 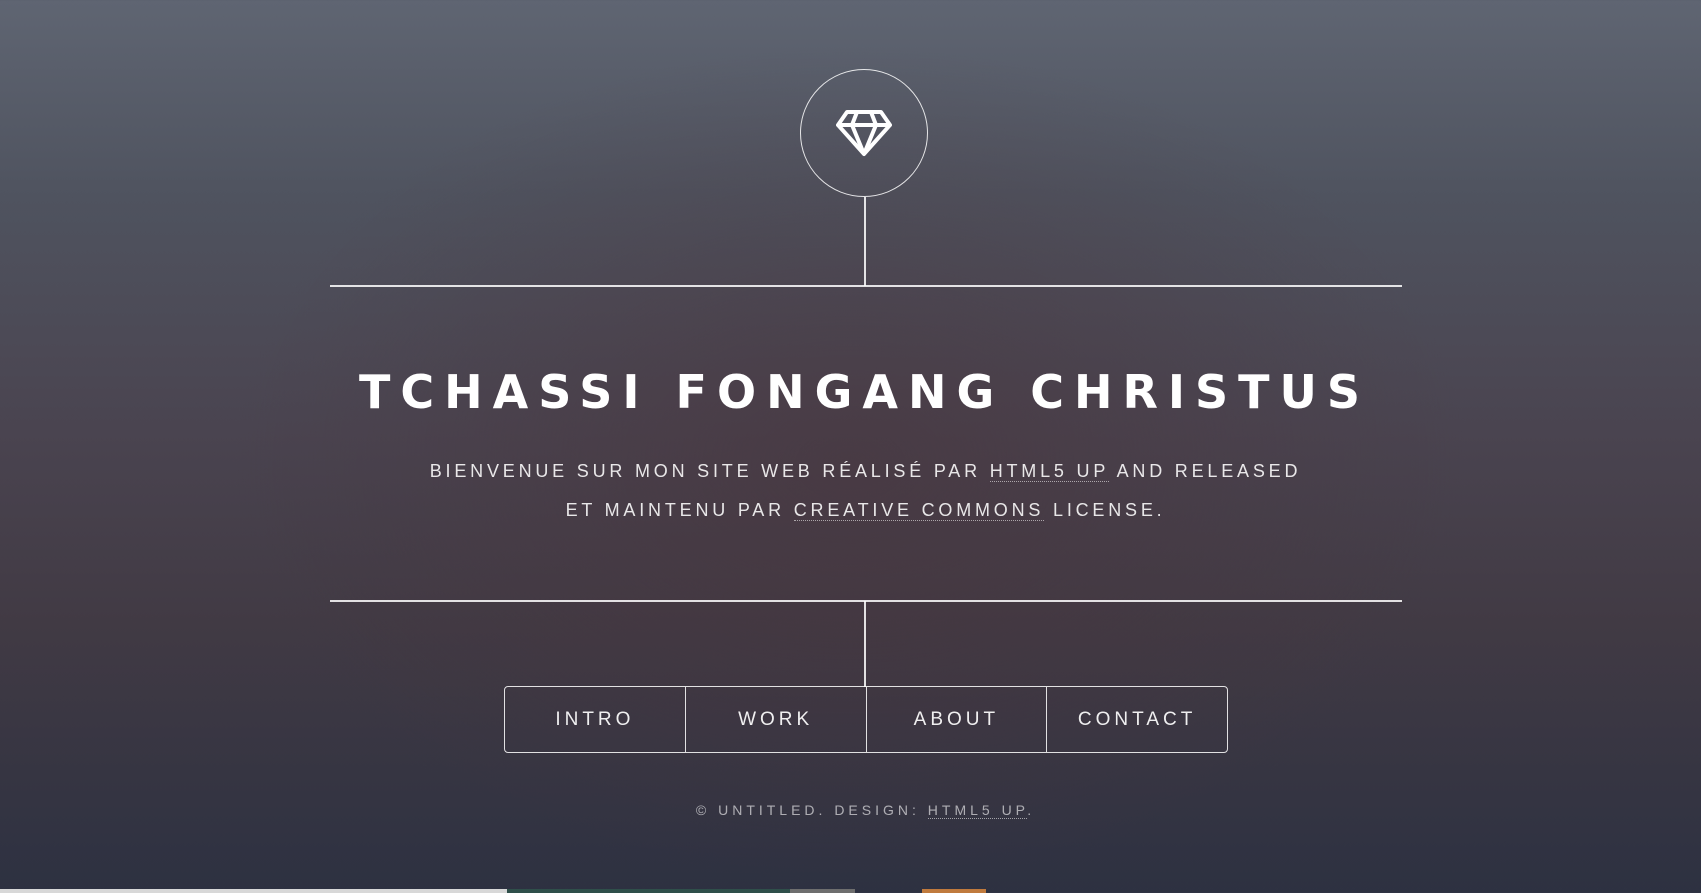 I want to click on footer-copyright: © UNTITLED. DESIGN: HTML5 UP., so click(x=850, y=810).